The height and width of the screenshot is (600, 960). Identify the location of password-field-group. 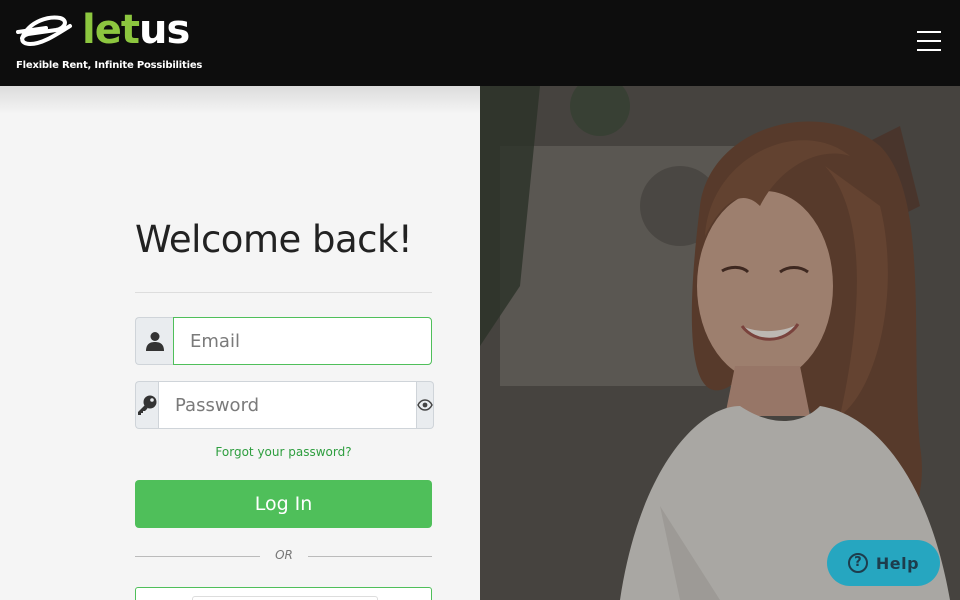
(284, 405).